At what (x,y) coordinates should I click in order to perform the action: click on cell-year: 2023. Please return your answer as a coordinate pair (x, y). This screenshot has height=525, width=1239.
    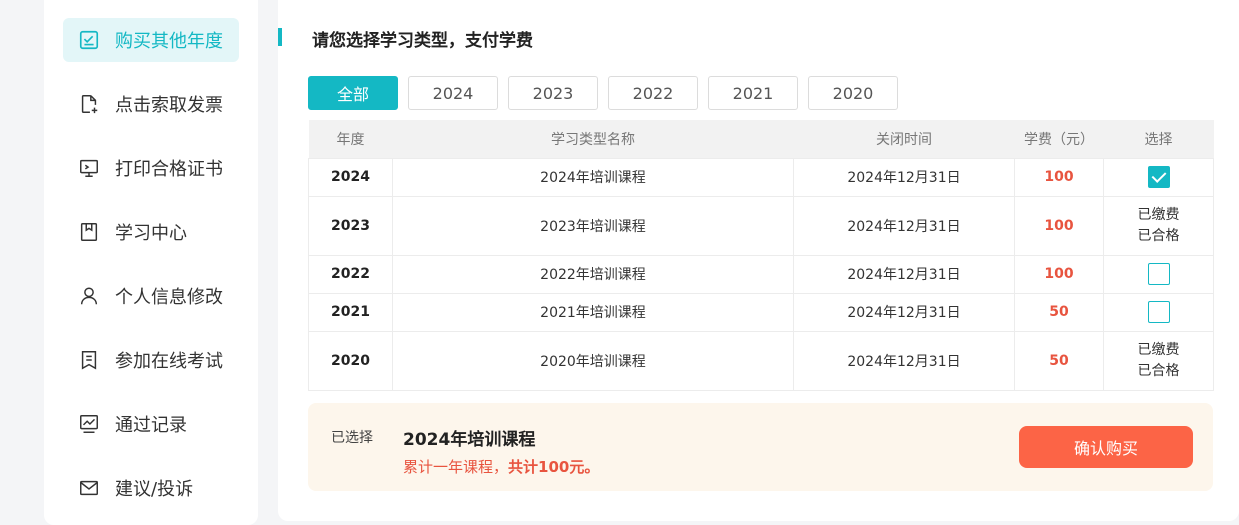
    Looking at the image, I should click on (350, 225).